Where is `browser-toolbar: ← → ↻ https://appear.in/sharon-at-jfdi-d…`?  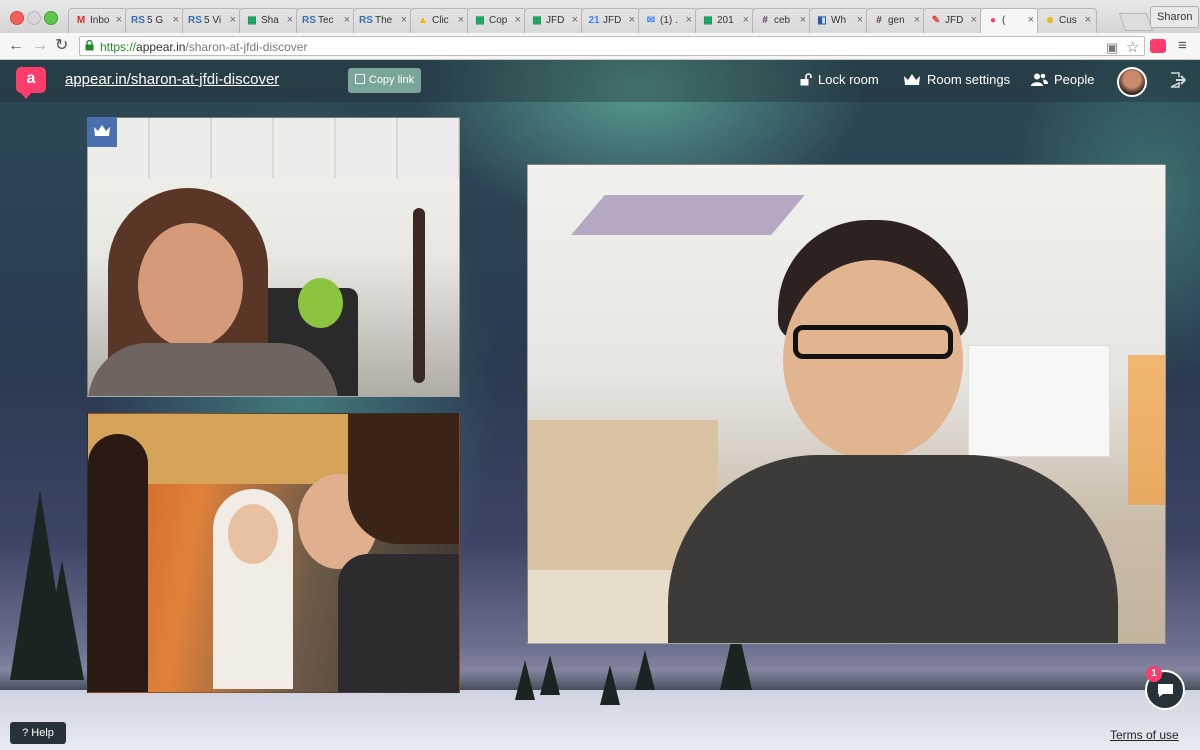
browser-toolbar: ← → ↻ https://appear.in/sharon-at-jfdi-d… is located at coordinates (600, 46).